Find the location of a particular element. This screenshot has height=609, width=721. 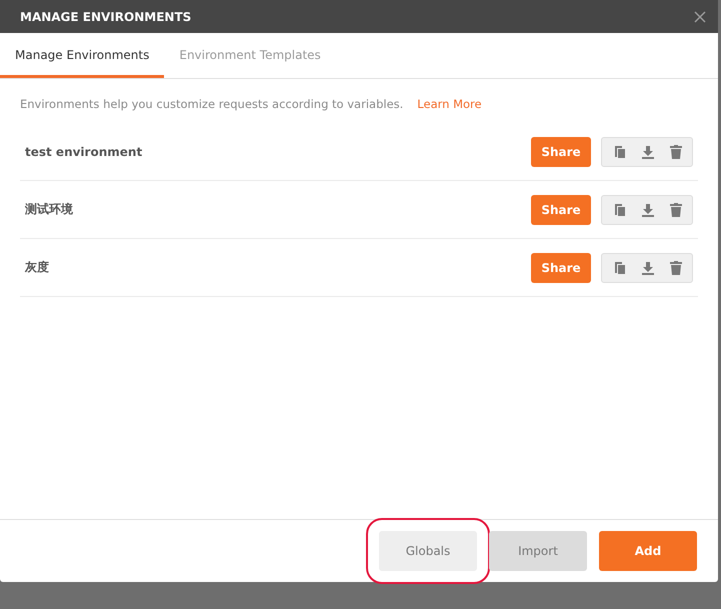

learn-more-link: Learn More is located at coordinates (449, 104).